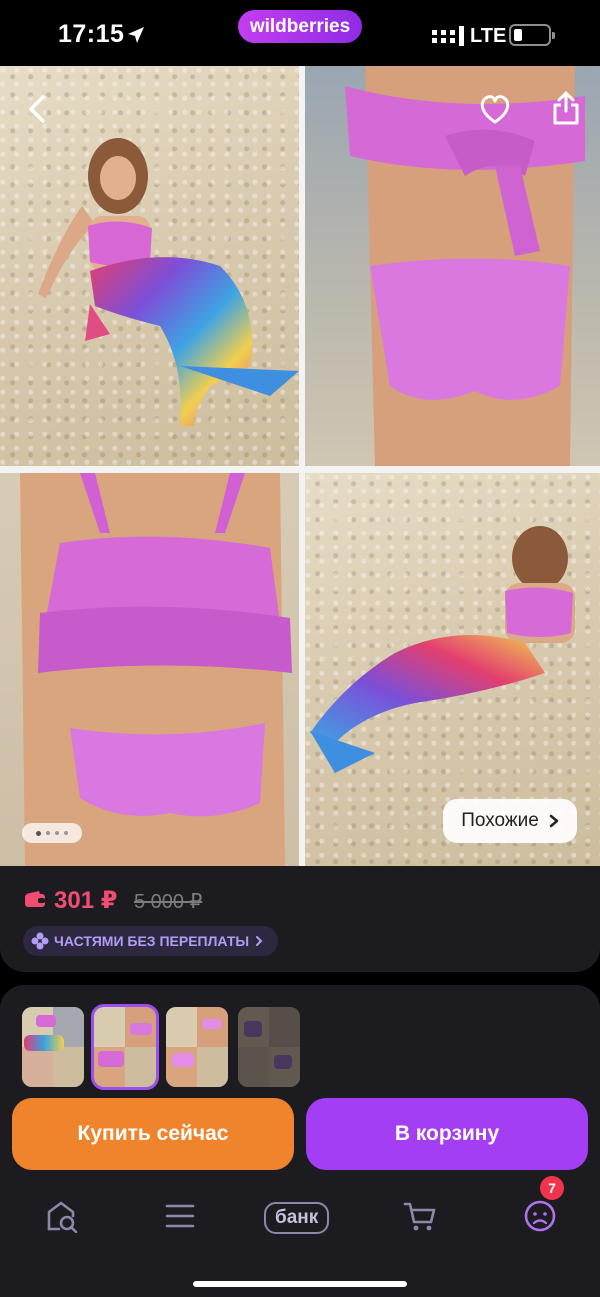 The image size is (600, 1297). I want to click on tab-bank: банк, so click(297, 1218).